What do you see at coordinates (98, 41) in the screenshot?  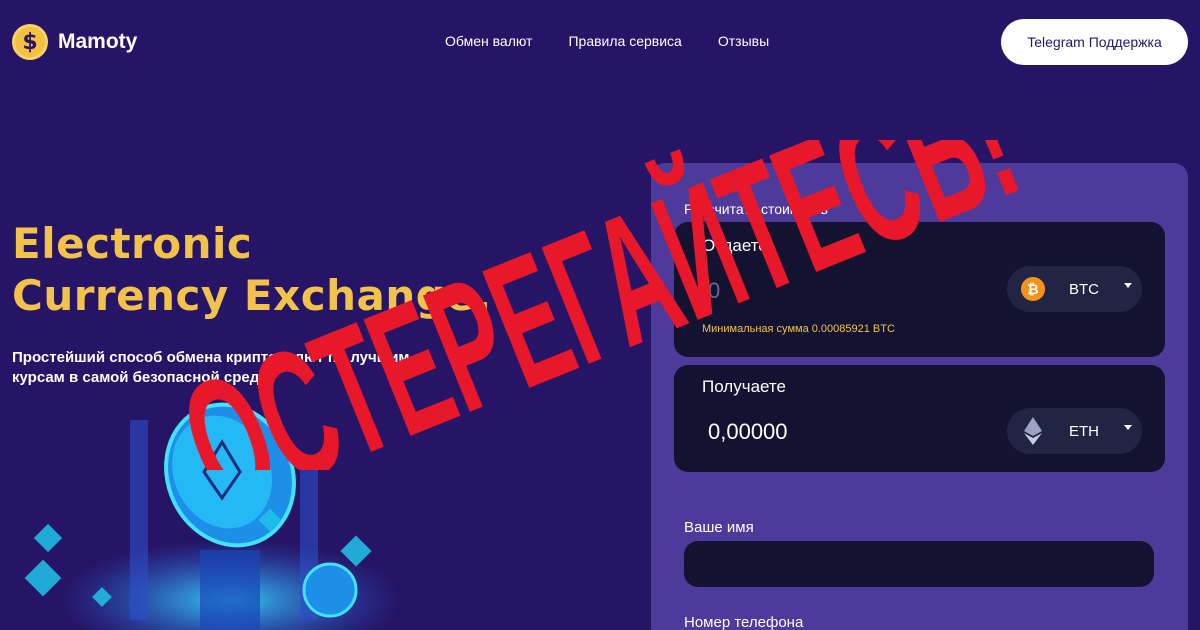 I see `brand-name: Mamoty` at bounding box center [98, 41].